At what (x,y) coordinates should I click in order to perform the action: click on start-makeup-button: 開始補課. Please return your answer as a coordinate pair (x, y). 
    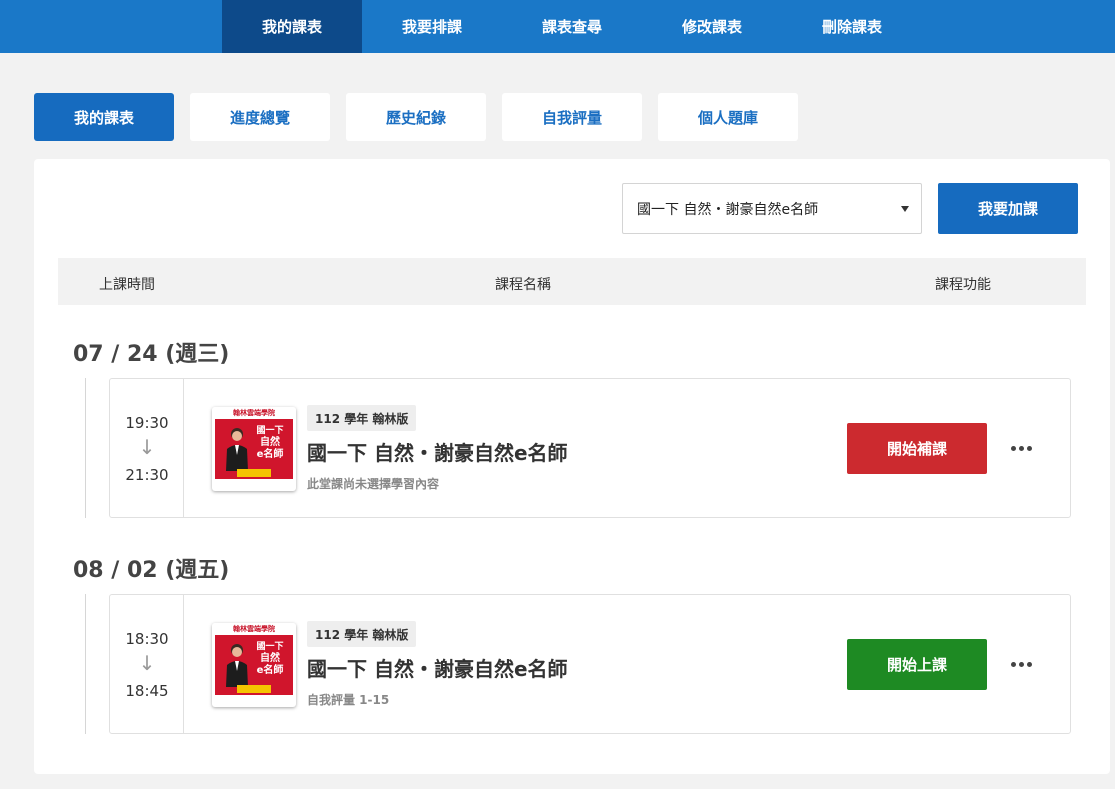
    Looking at the image, I should click on (917, 448).